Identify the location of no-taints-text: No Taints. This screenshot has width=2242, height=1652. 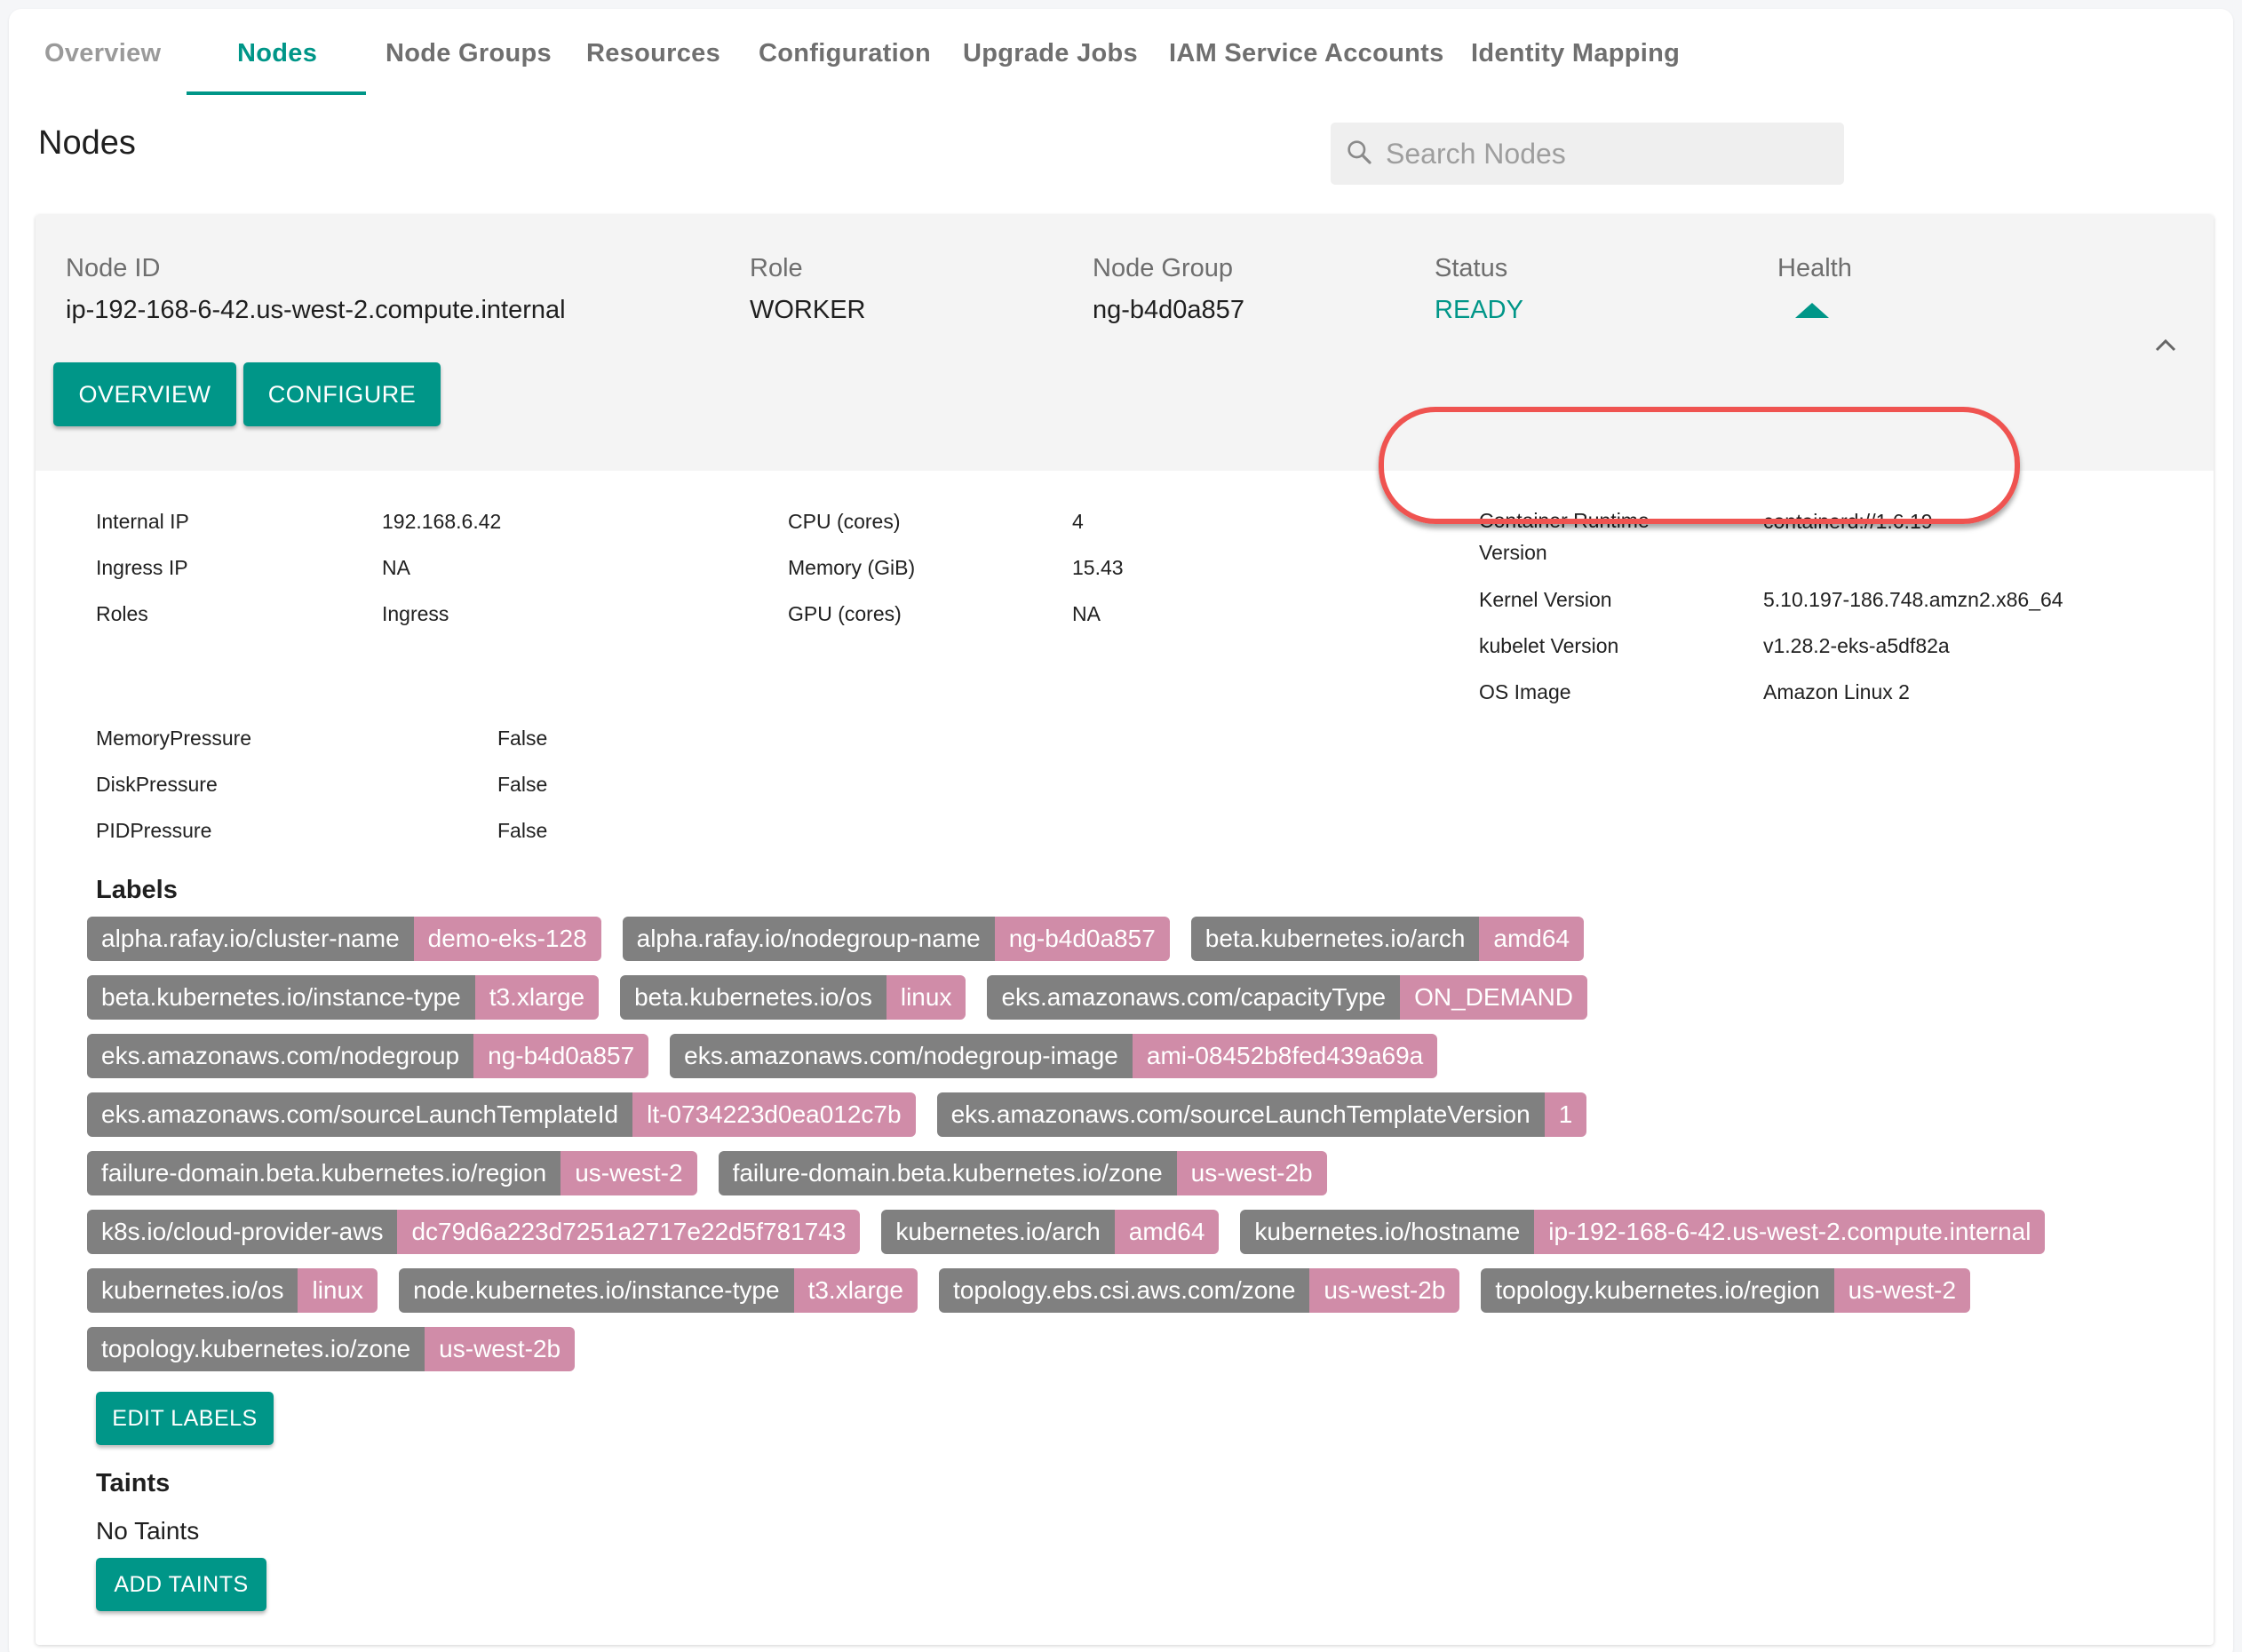
(148, 1531).